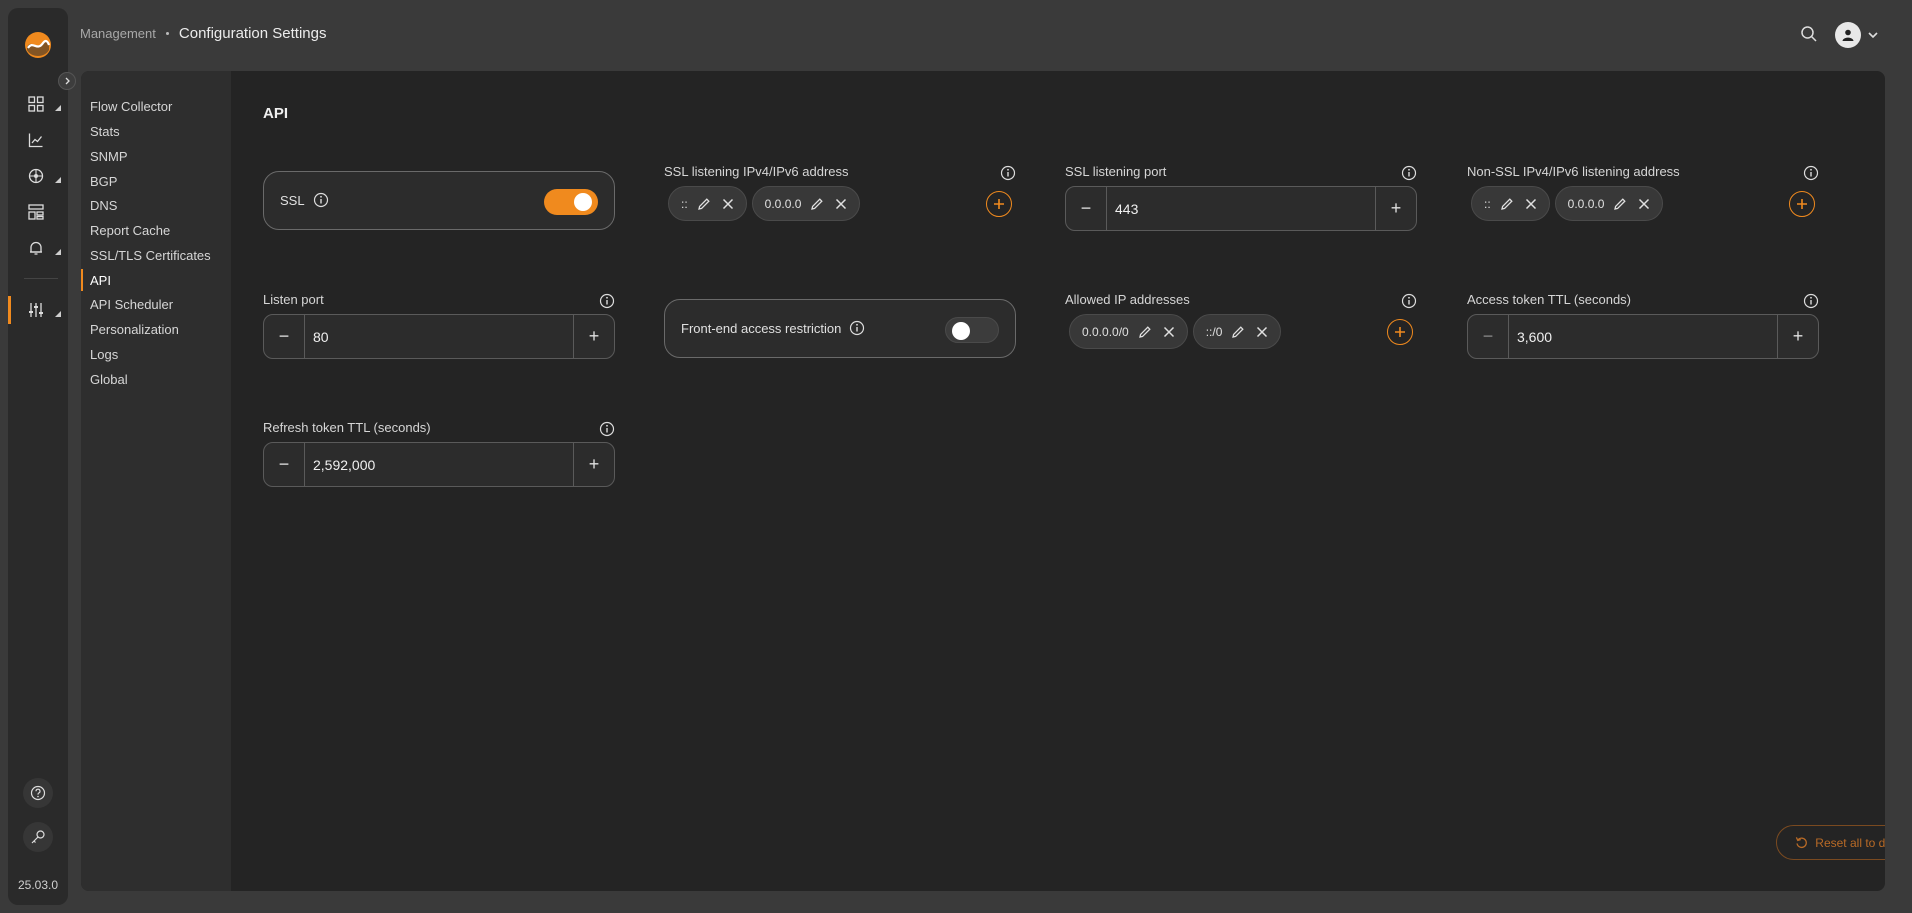  Describe the element at coordinates (46, 310) in the screenshot. I see `rail-settings-button` at that location.